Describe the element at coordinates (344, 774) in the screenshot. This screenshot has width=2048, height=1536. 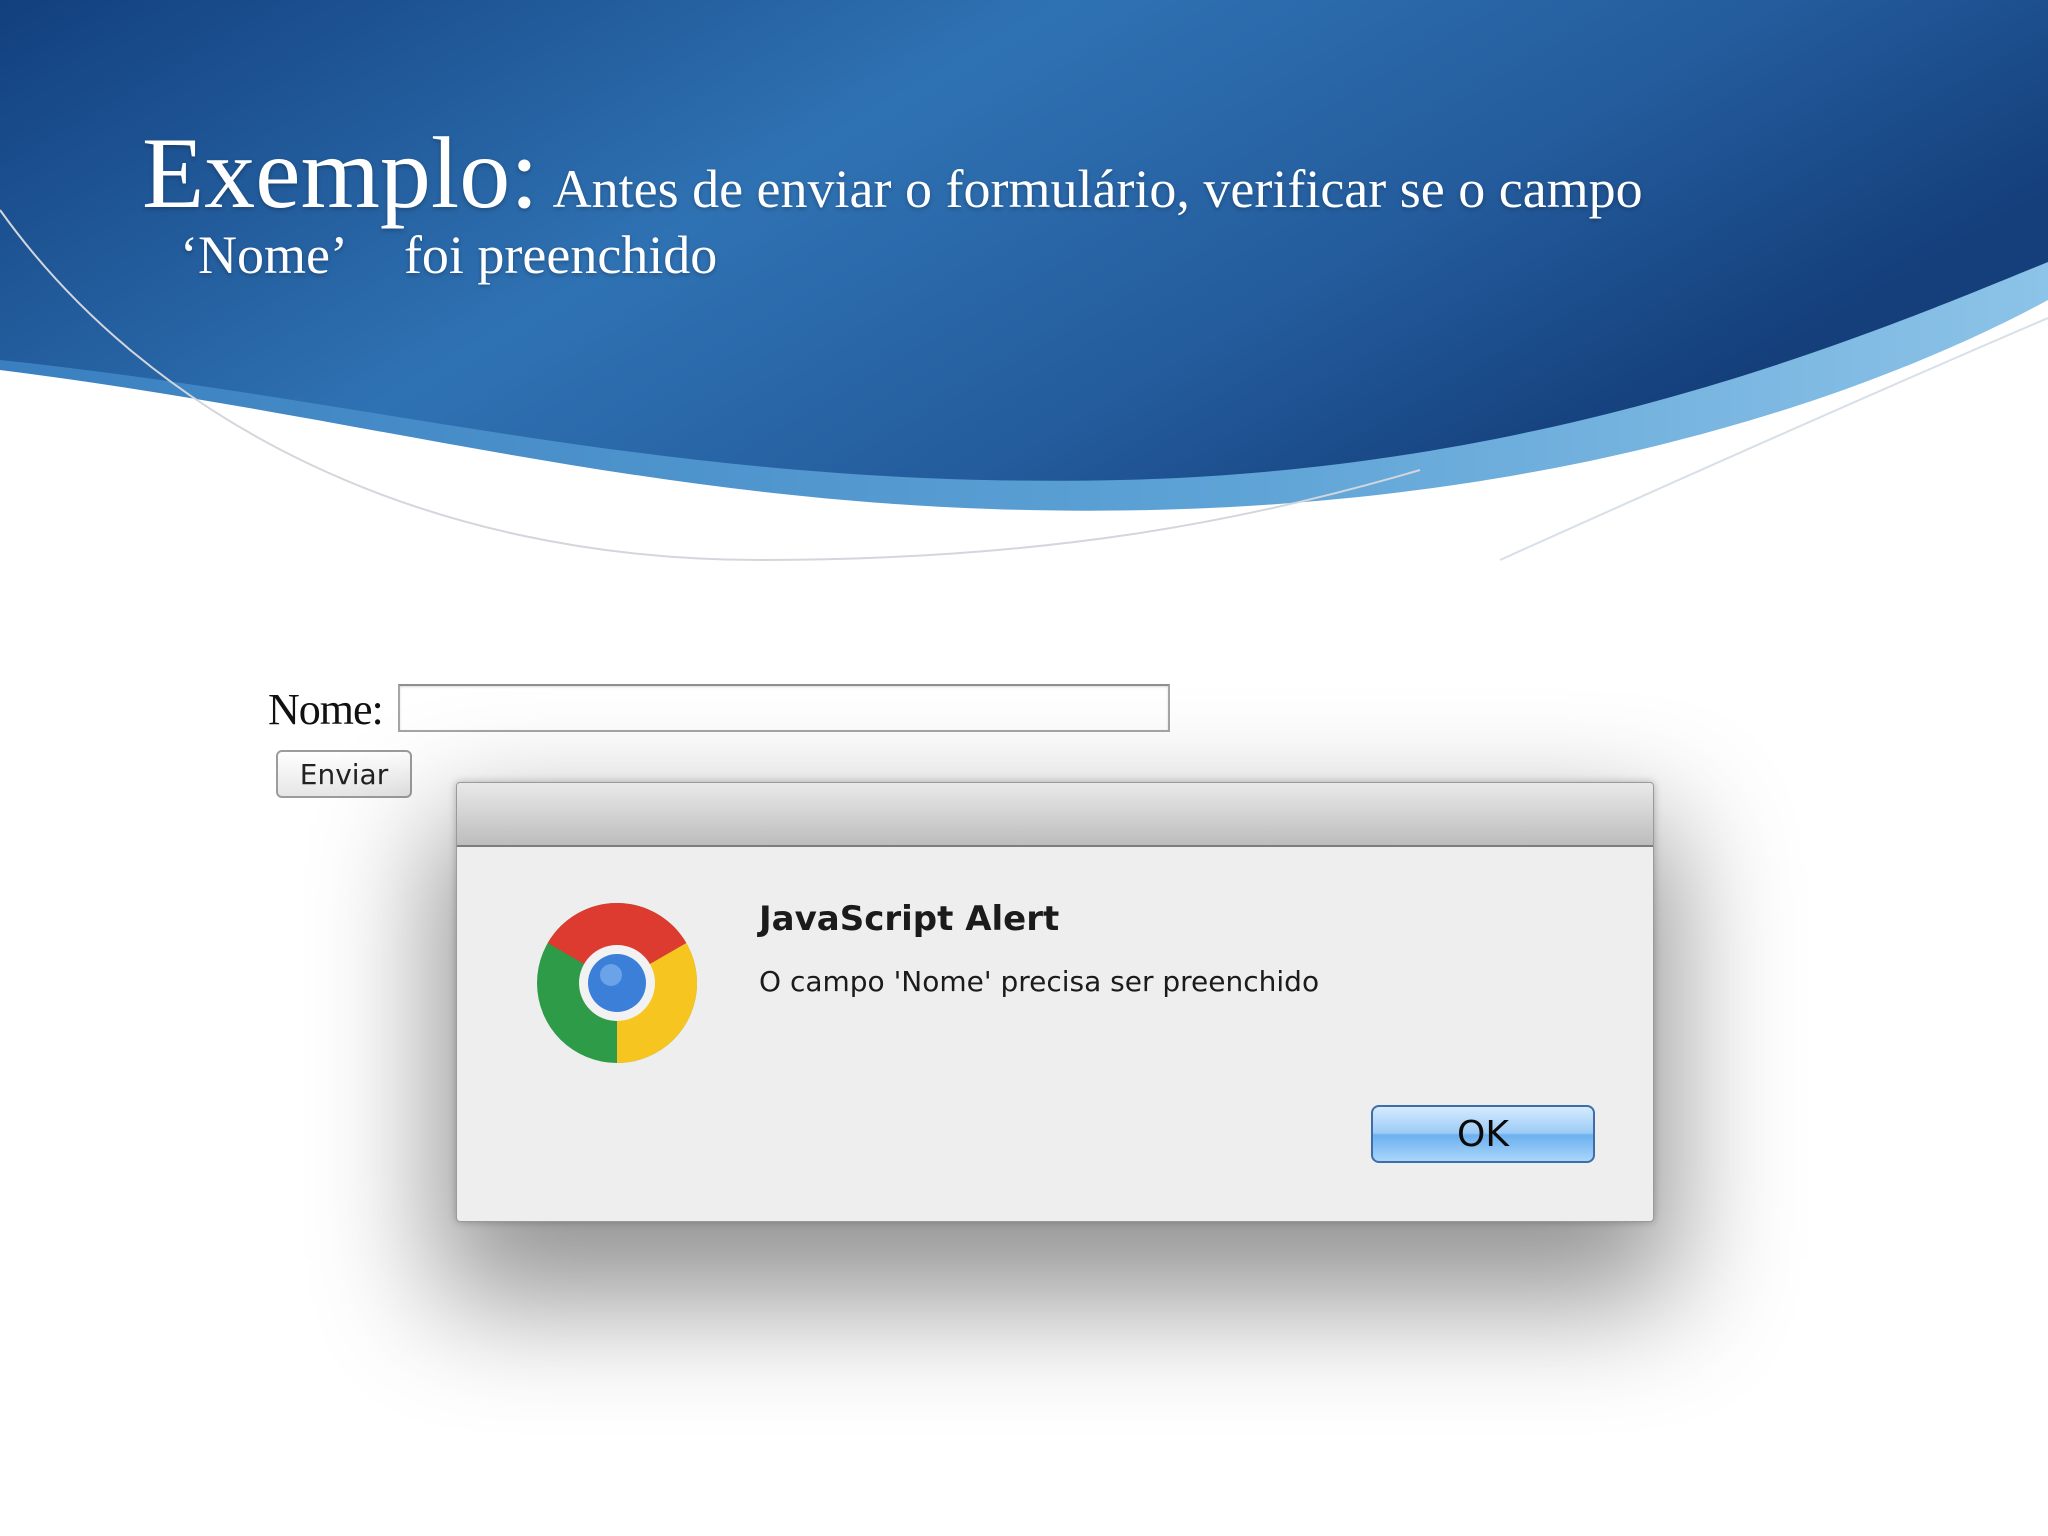
I see `submit-button: Enviar` at that location.